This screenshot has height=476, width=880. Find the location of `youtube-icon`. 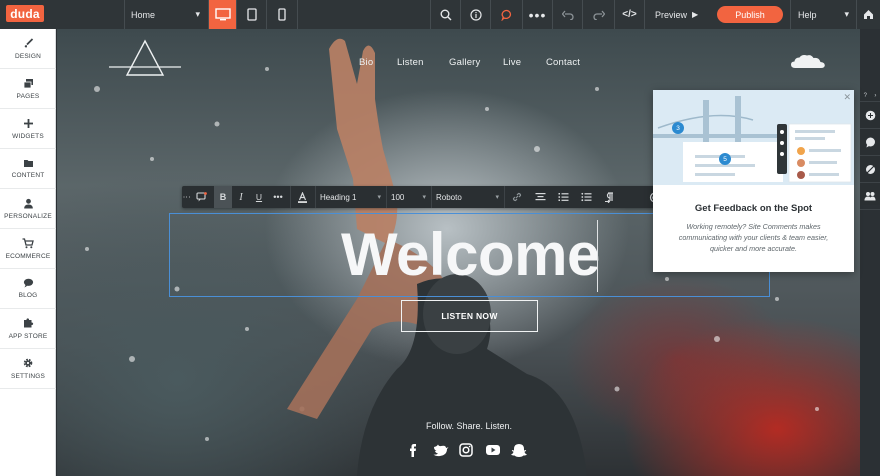

youtube-icon is located at coordinates (493, 450).